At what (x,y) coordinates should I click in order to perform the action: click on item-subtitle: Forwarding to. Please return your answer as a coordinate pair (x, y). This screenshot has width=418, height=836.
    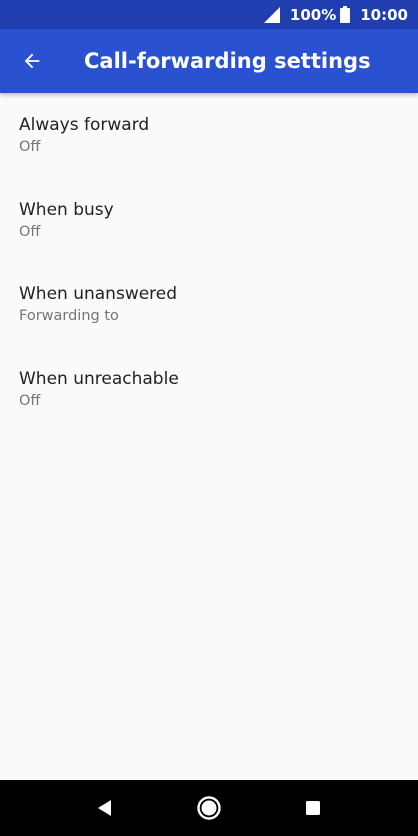
    Looking at the image, I should click on (69, 316).